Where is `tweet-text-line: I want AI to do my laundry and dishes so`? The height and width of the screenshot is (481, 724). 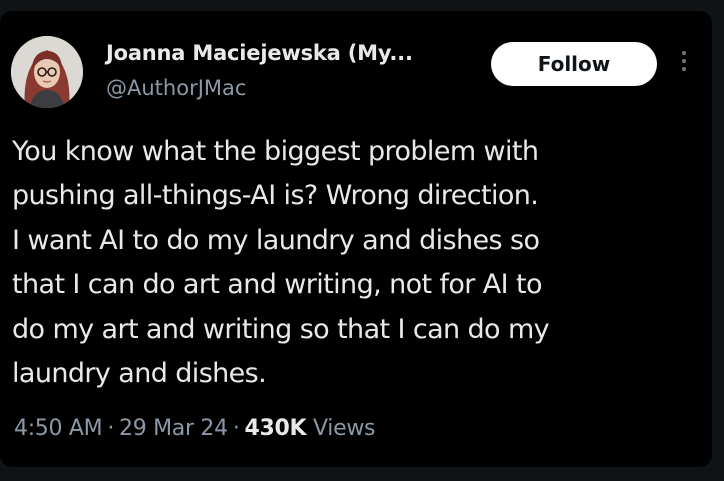
tweet-text-line: I want AI to do my laundry and dishes so is located at coordinates (276, 240).